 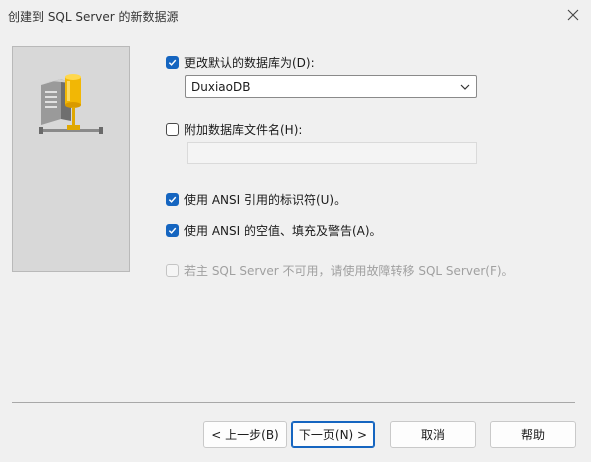 What do you see at coordinates (249, 63) in the screenshot?
I see `change-default-db-label: 更改默认的数据库为(D):` at bounding box center [249, 63].